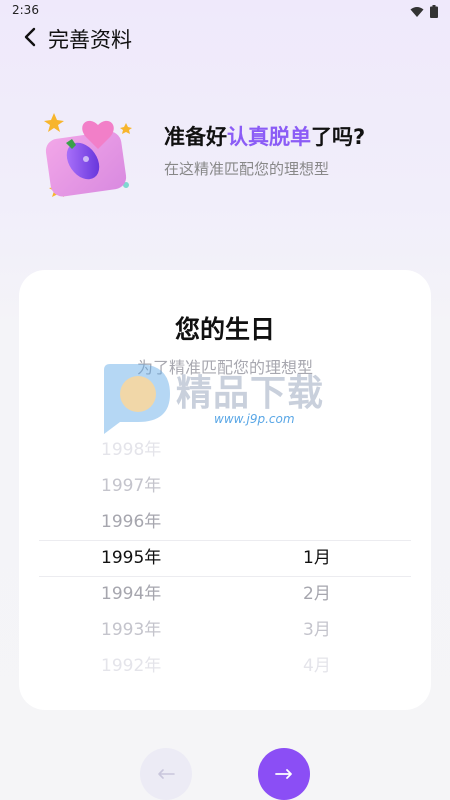 This screenshot has height=800, width=450. Describe the element at coordinates (225, 11) in the screenshot. I see `status-bar: 2:36` at that location.